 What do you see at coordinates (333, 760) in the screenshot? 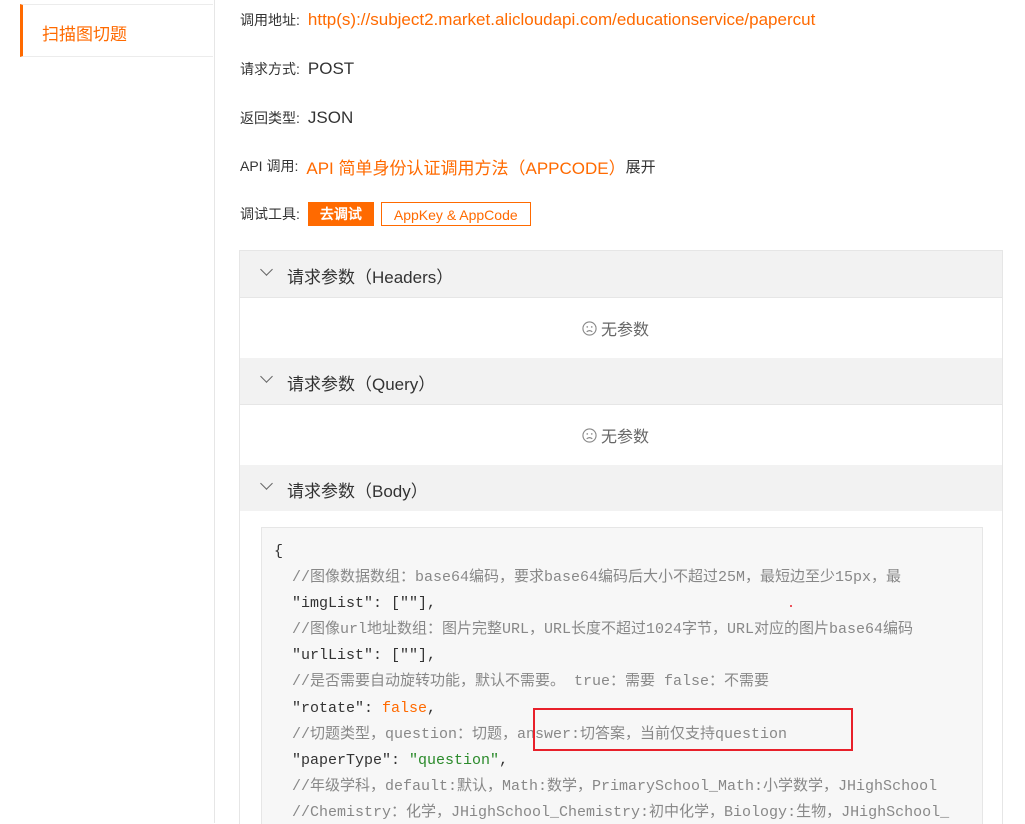
I see `code-key: "paperType"` at bounding box center [333, 760].